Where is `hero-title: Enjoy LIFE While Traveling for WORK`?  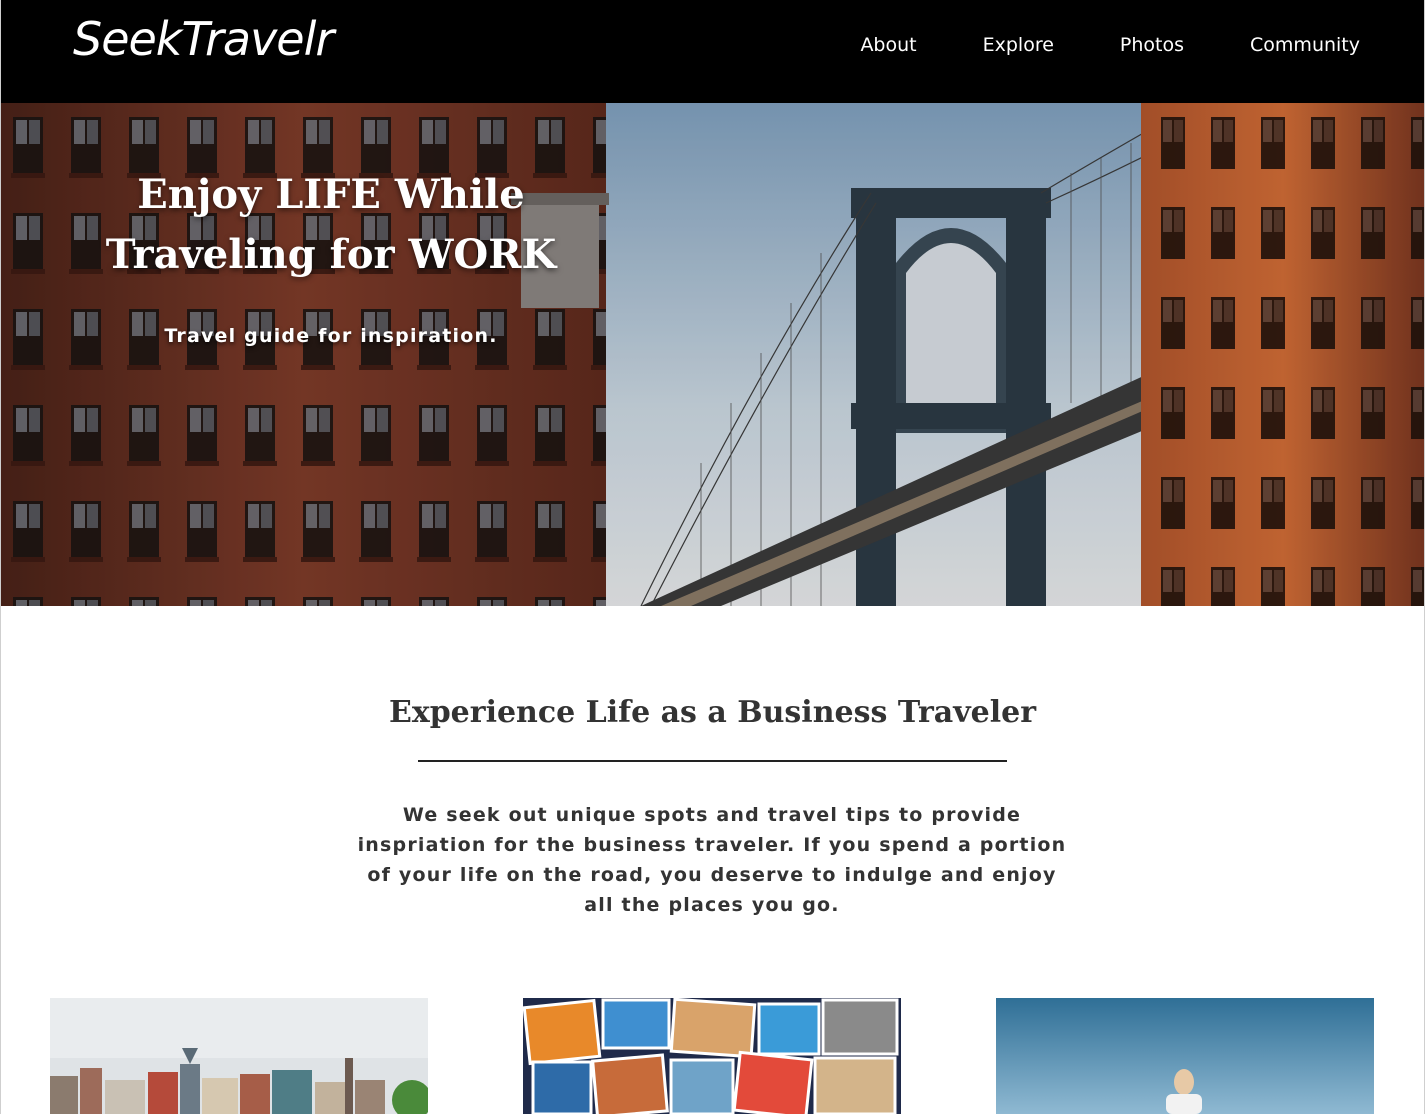 hero-title: Enjoy LIFE While Traveling for WORK is located at coordinates (331, 225).